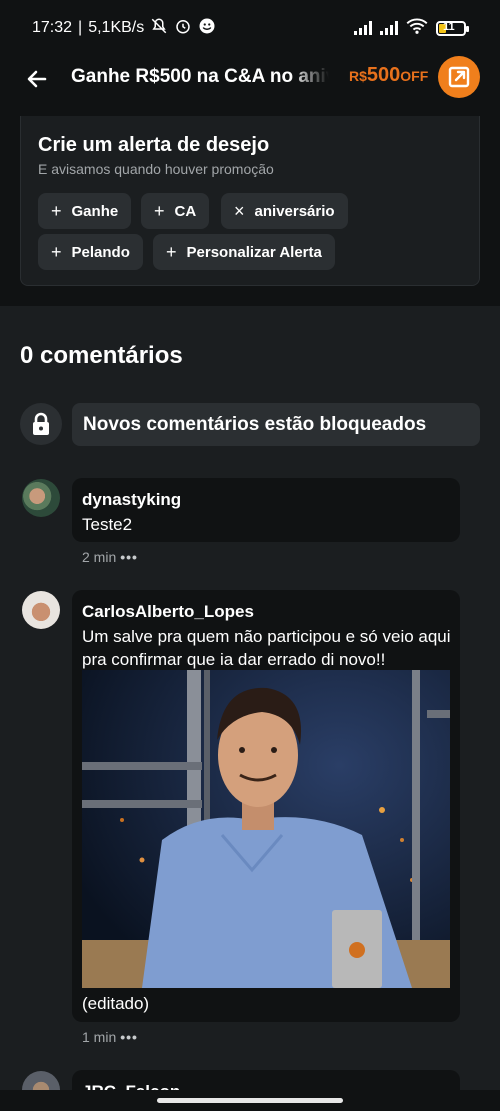  Describe the element at coordinates (52, 27) in the screenshot. I see `status-time: 17:32` at that location.